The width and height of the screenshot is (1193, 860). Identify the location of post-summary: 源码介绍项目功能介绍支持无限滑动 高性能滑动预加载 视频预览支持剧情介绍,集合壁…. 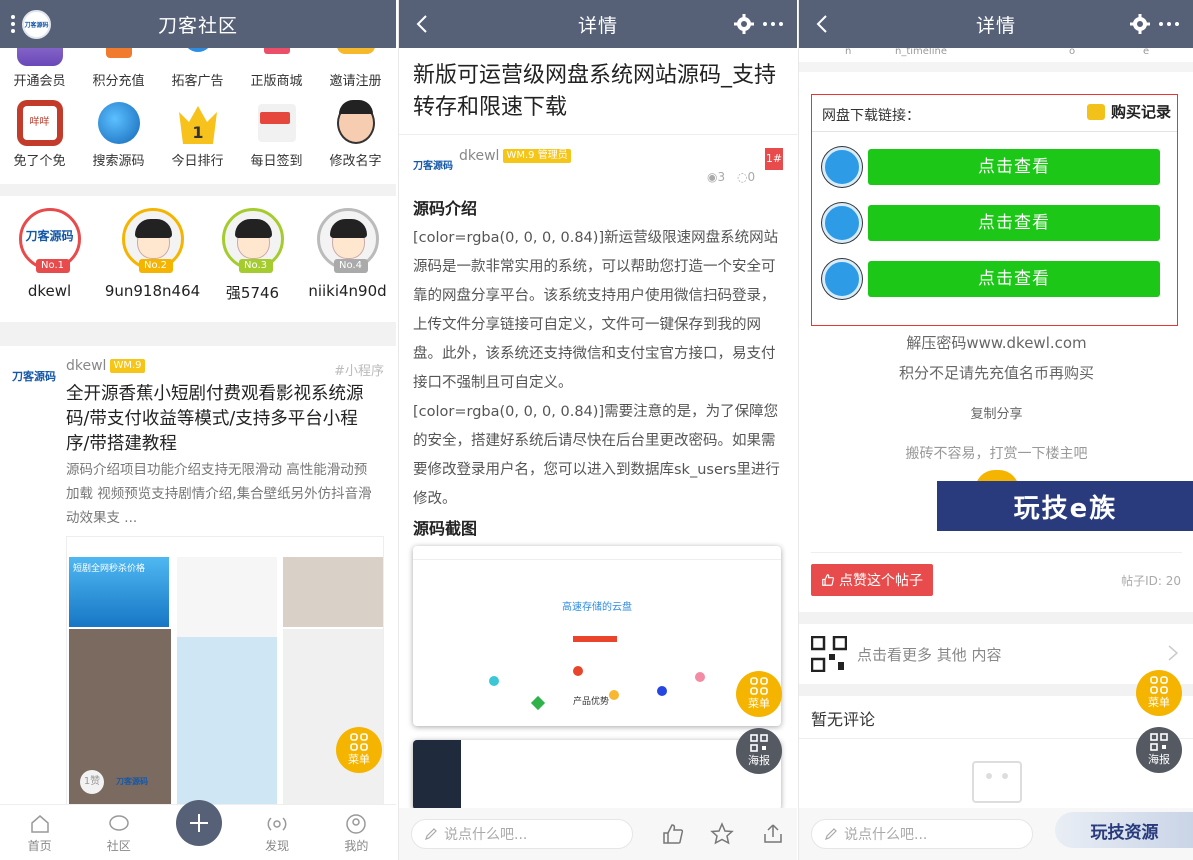
(219, 494).